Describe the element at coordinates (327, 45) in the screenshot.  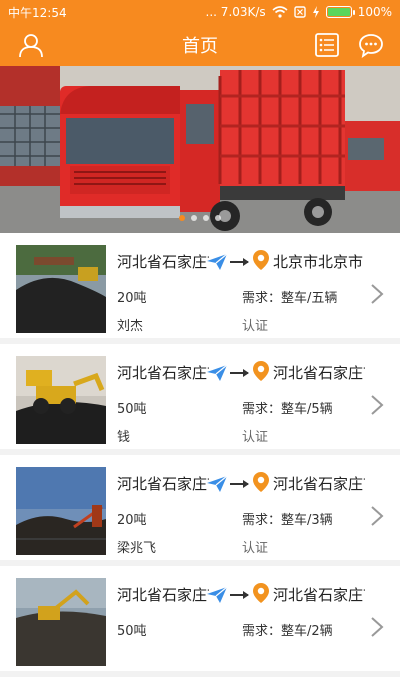
I see `list-icon` at that location.